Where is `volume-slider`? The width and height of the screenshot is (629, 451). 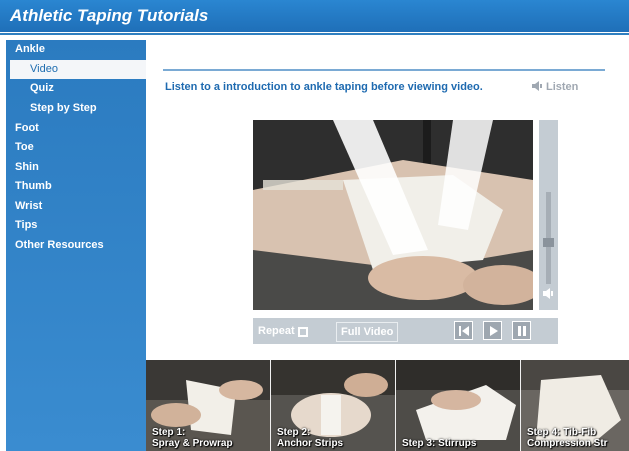
volume-slider is located at coordinates (548, 215).